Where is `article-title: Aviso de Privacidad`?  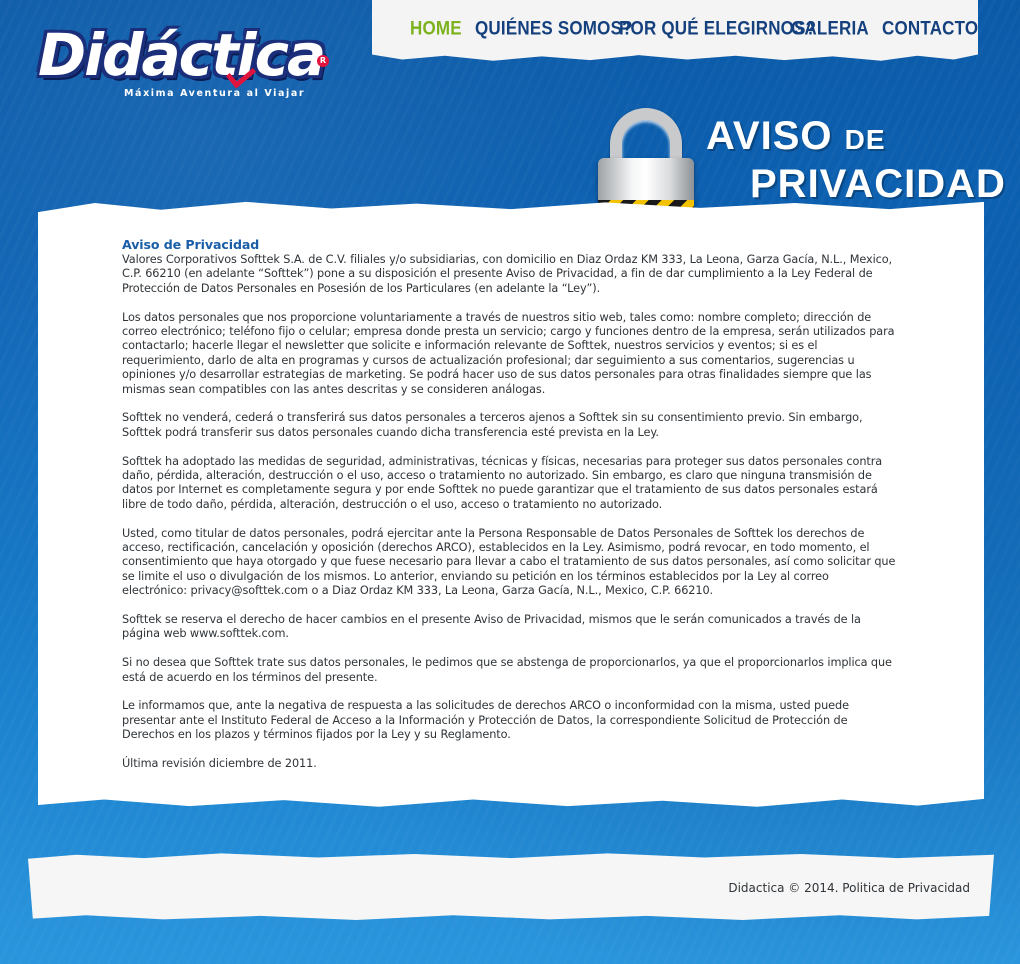
article-title: Aviso de Privacidad is located at coordinates (191, 244).